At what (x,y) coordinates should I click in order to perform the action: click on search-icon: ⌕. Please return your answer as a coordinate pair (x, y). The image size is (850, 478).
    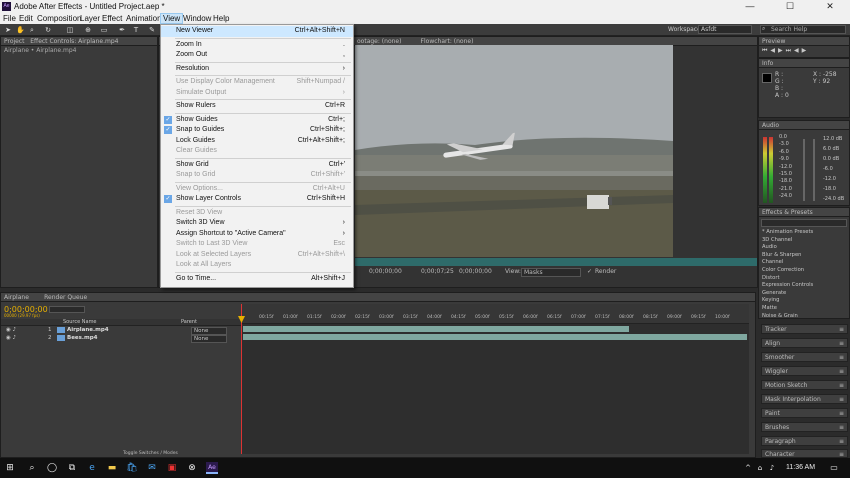
    Looking at the image, I should click on (32, 468).